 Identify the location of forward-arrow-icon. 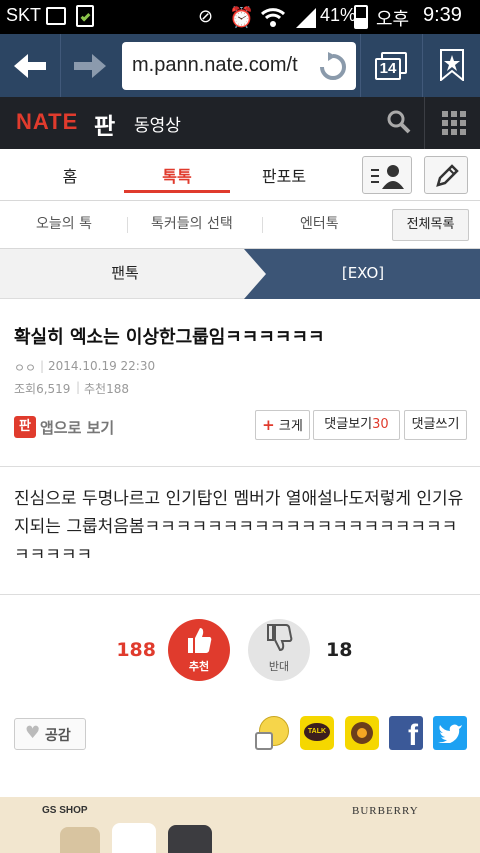
(90, 66).